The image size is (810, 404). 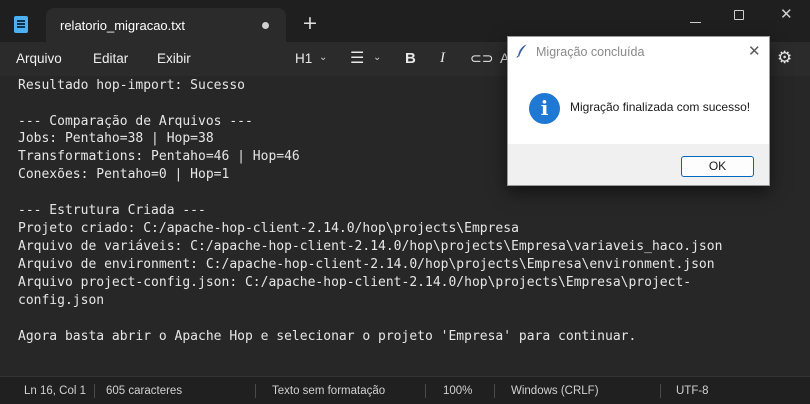 What do you see at coordinates (135, 121) in the screenshot?
I see `editor-line: --- Comparação de Arquivos ---` at bounding box center [135, 121].